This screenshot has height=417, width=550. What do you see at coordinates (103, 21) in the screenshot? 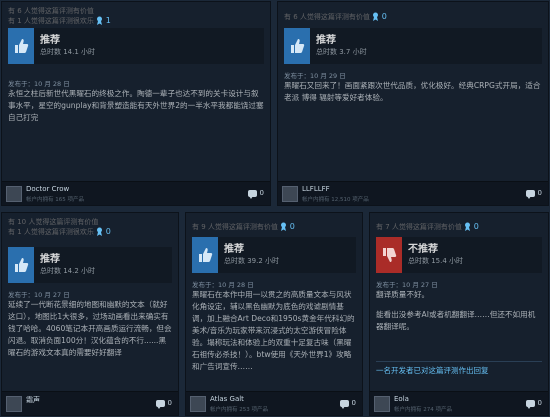
I see `award-badge: 1` at bounding box center [103, 21].